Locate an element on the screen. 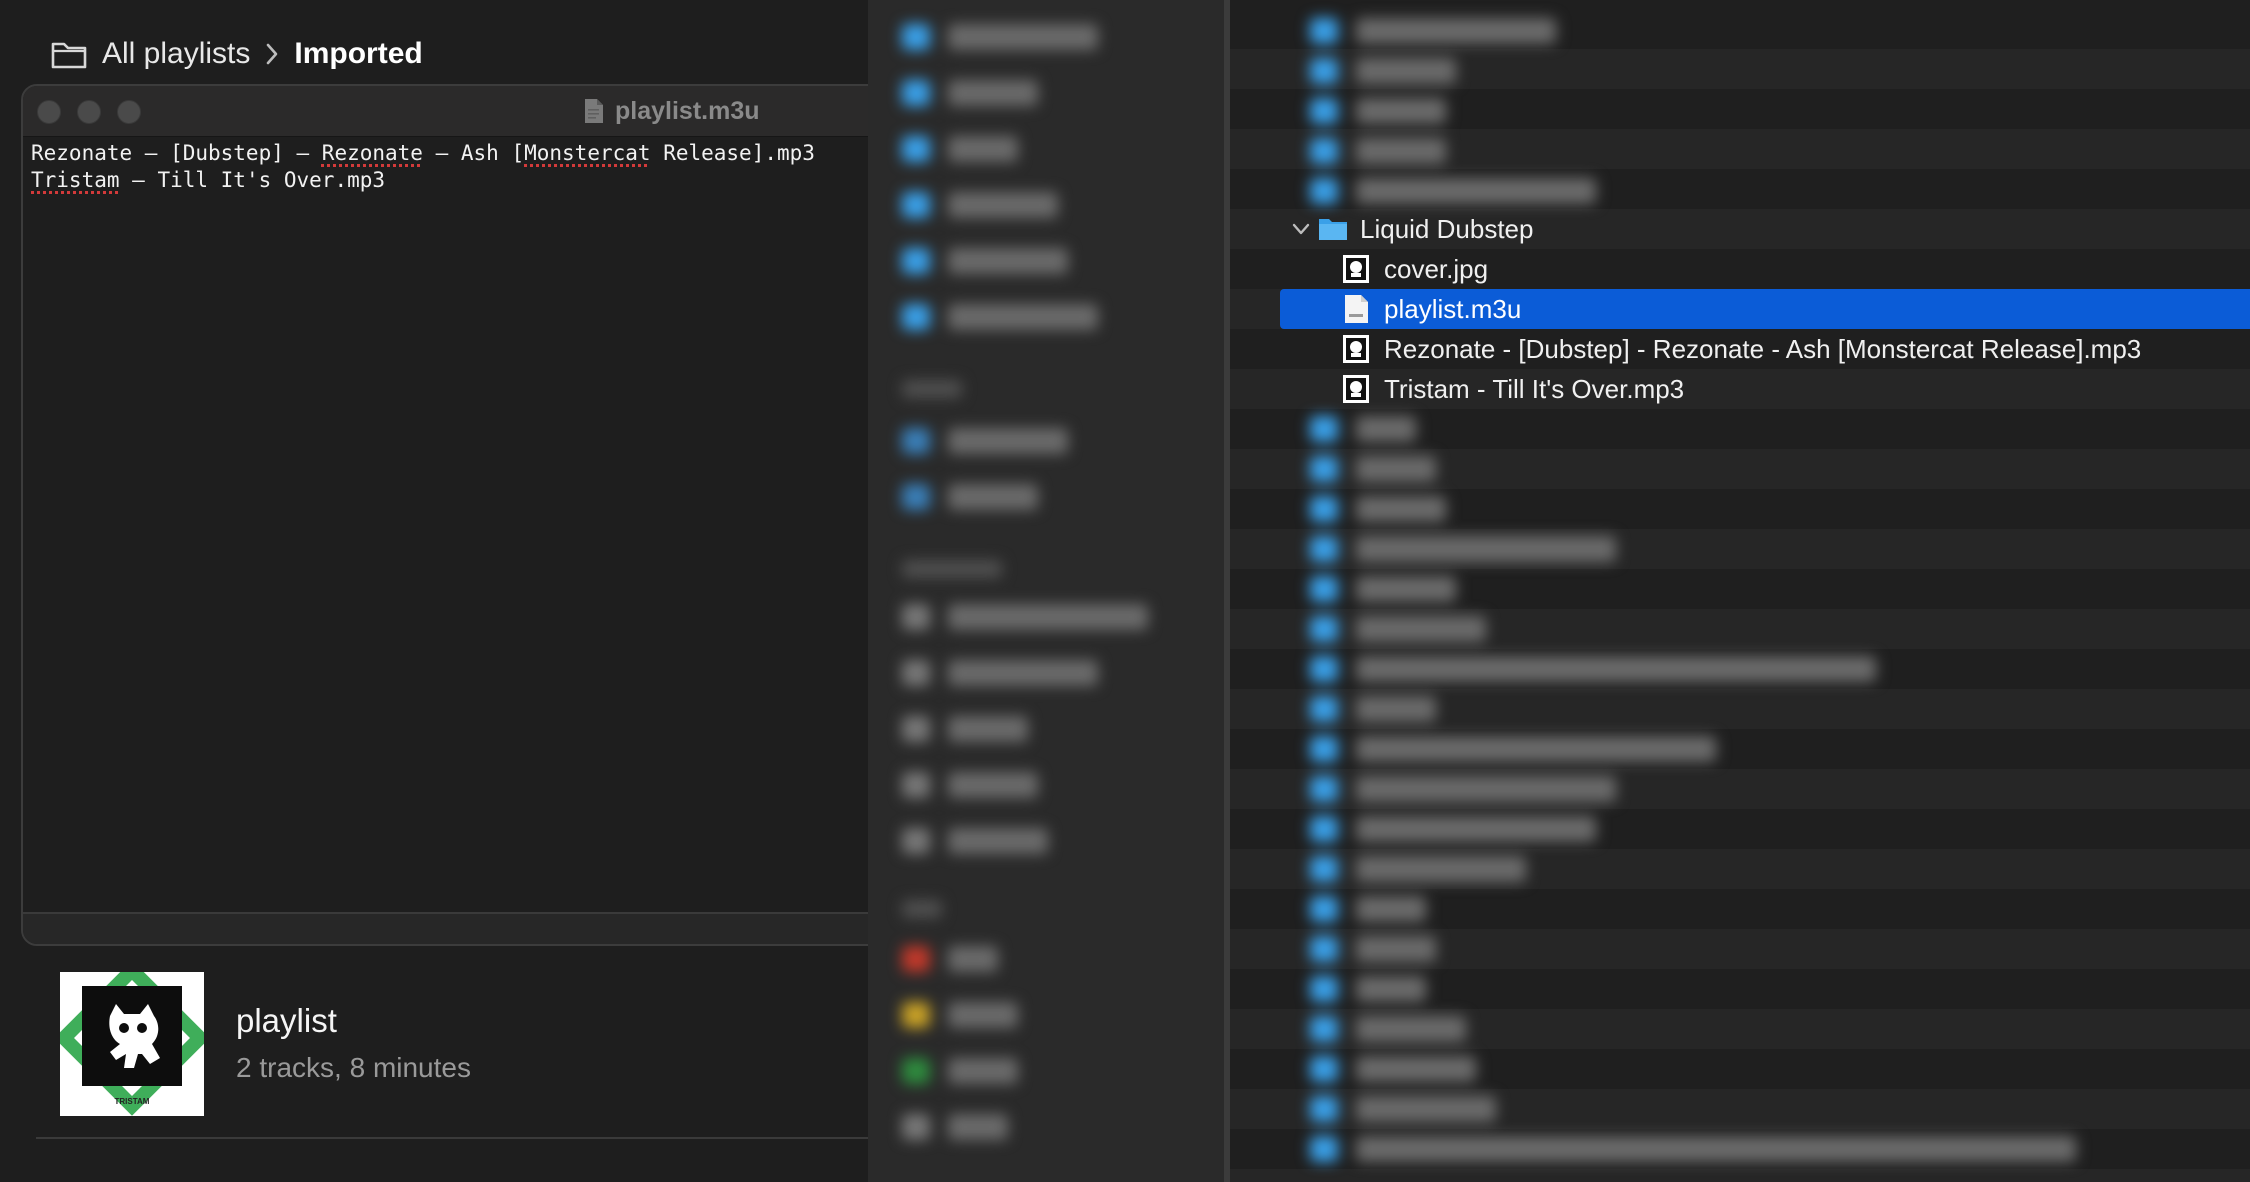 The width and height of the screenshot is (2250, 1182). file-row: Tristam - Till It's Over.mp3 is located at coordinates (1765, 389).